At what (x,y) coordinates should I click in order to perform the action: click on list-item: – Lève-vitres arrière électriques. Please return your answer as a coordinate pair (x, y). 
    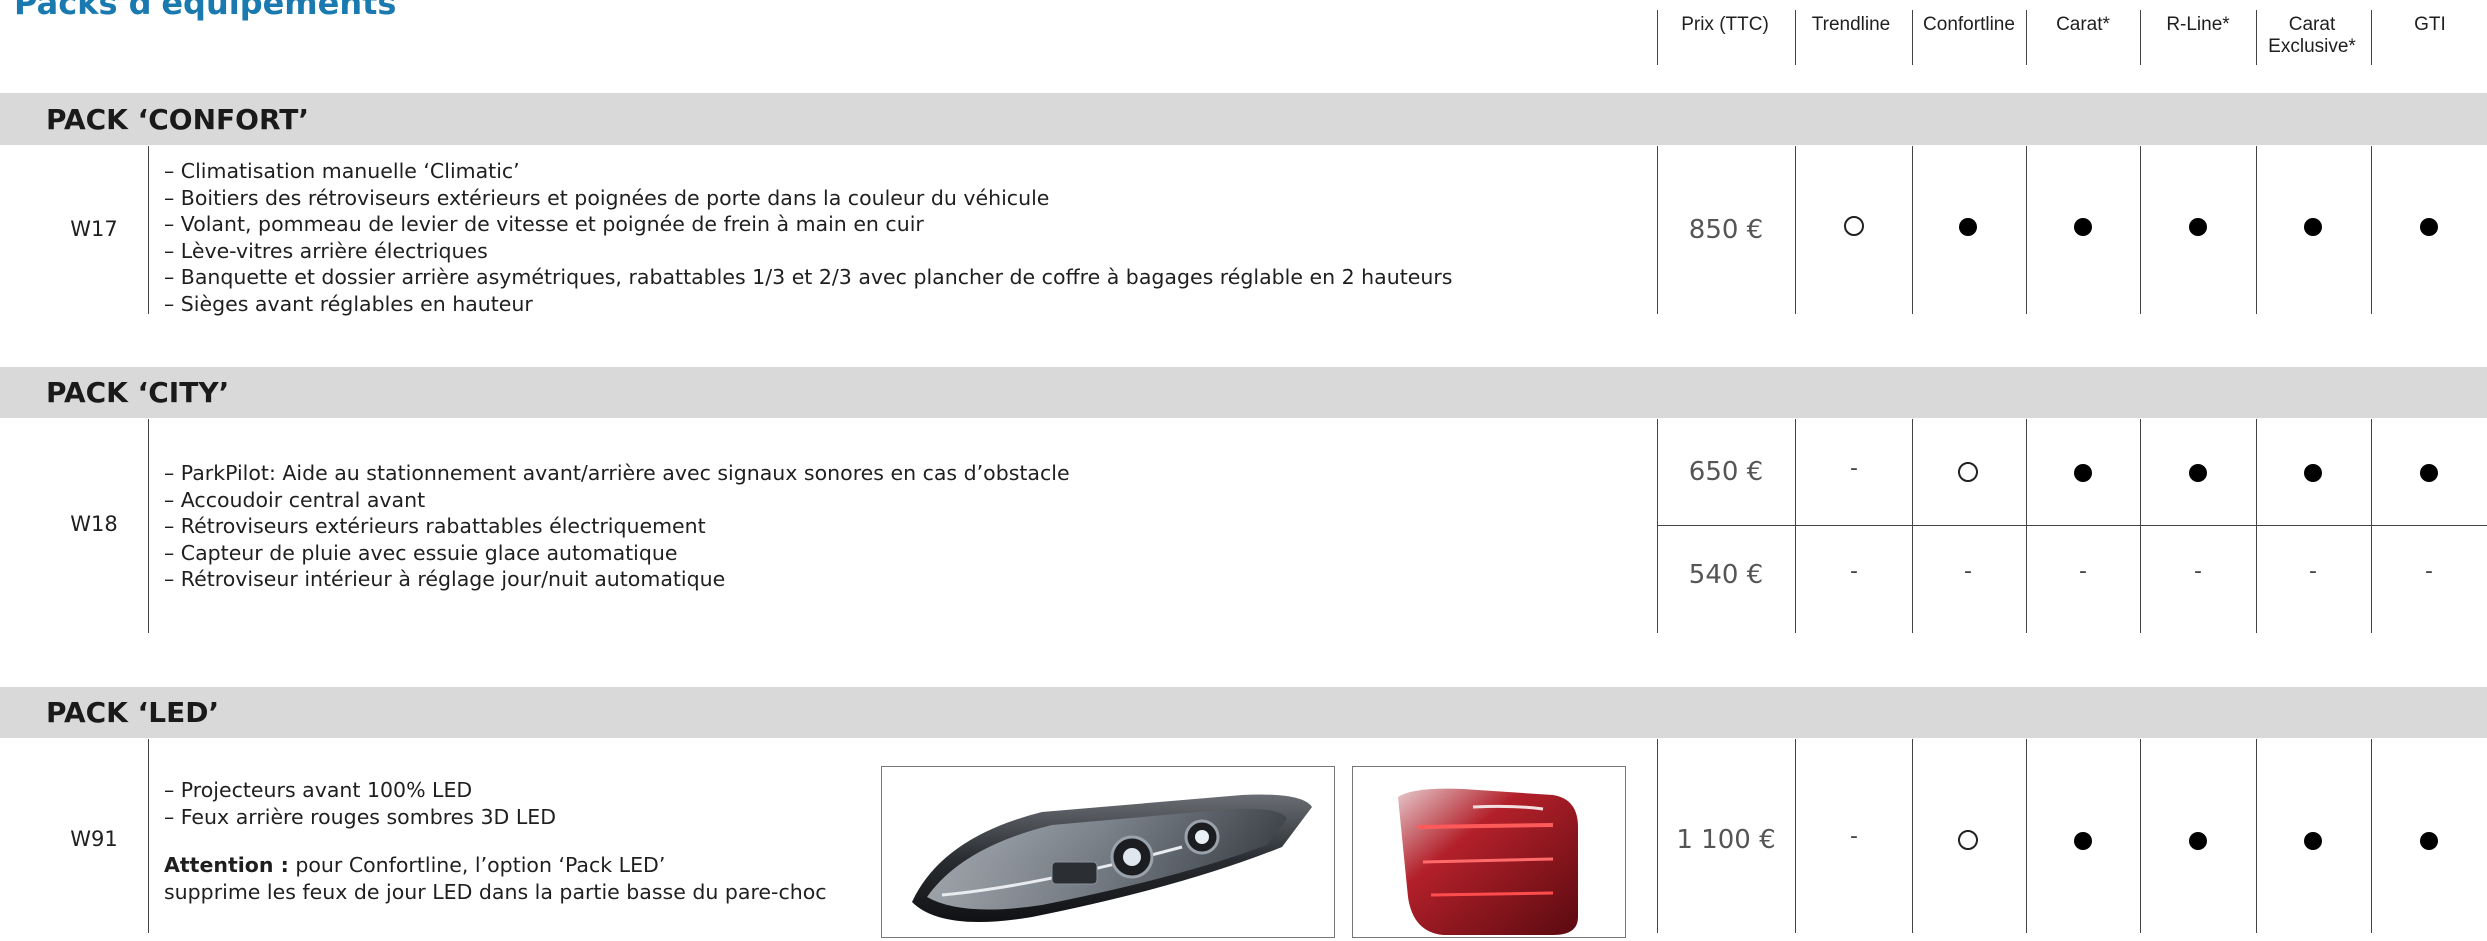
    Looking at the image, I should click on (326, 250).